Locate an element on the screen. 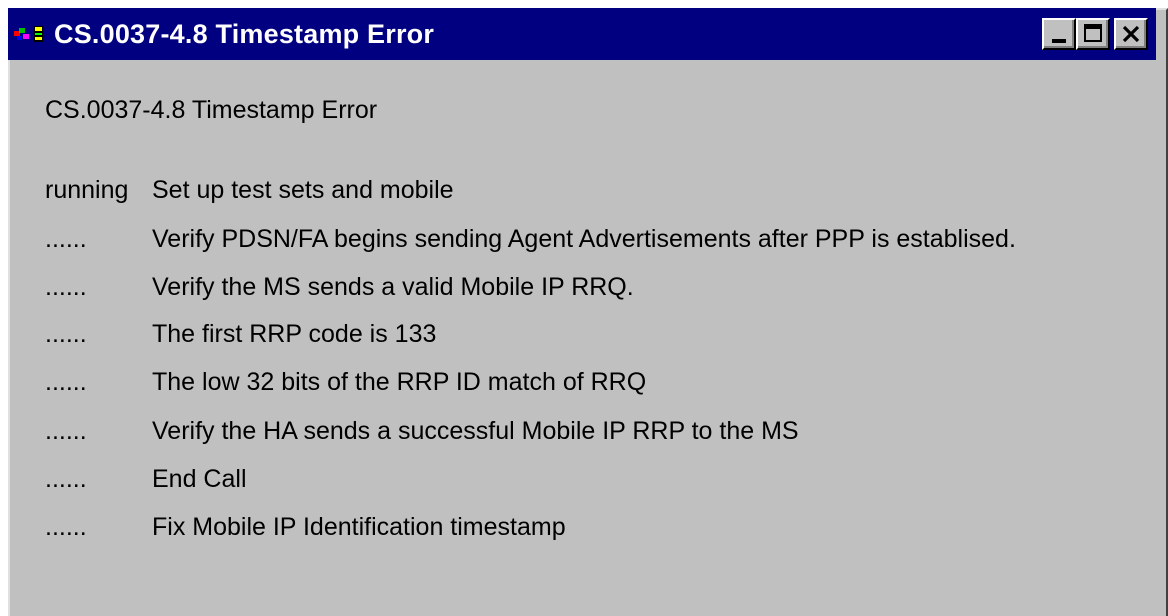  maximize-button is located at coordinates (1093, 34).